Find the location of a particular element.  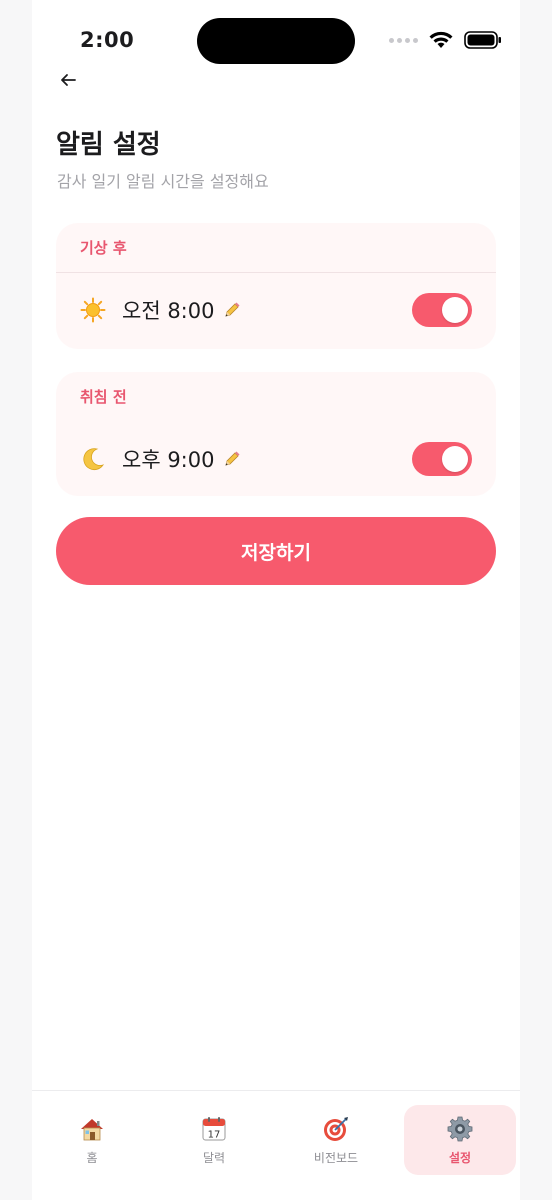

tab-calendar: 17 달력 is located at coordinates (214, 1140).